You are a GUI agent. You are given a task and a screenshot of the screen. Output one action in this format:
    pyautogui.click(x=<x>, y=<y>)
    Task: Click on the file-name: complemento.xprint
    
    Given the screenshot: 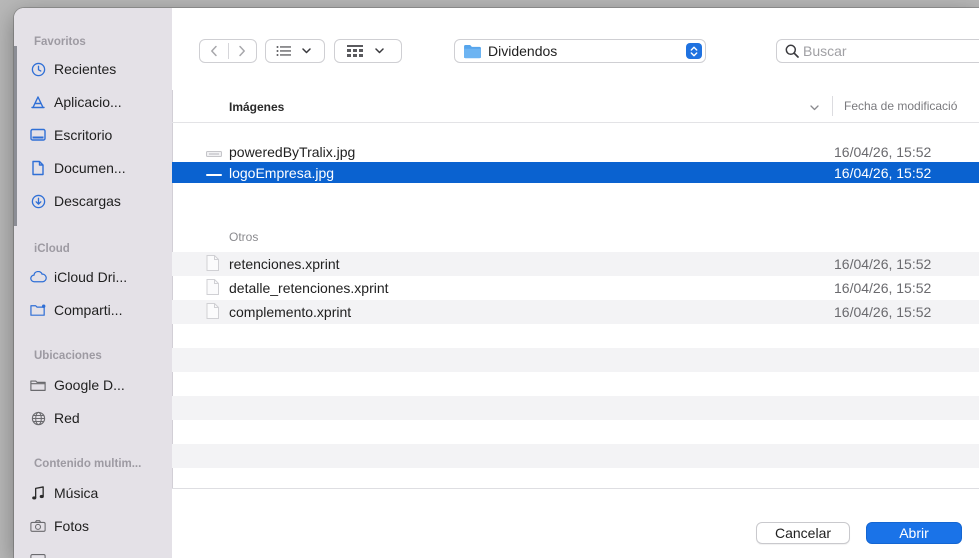 What is the action you would take?
    pyautogui.click(x=290, y=312)
    